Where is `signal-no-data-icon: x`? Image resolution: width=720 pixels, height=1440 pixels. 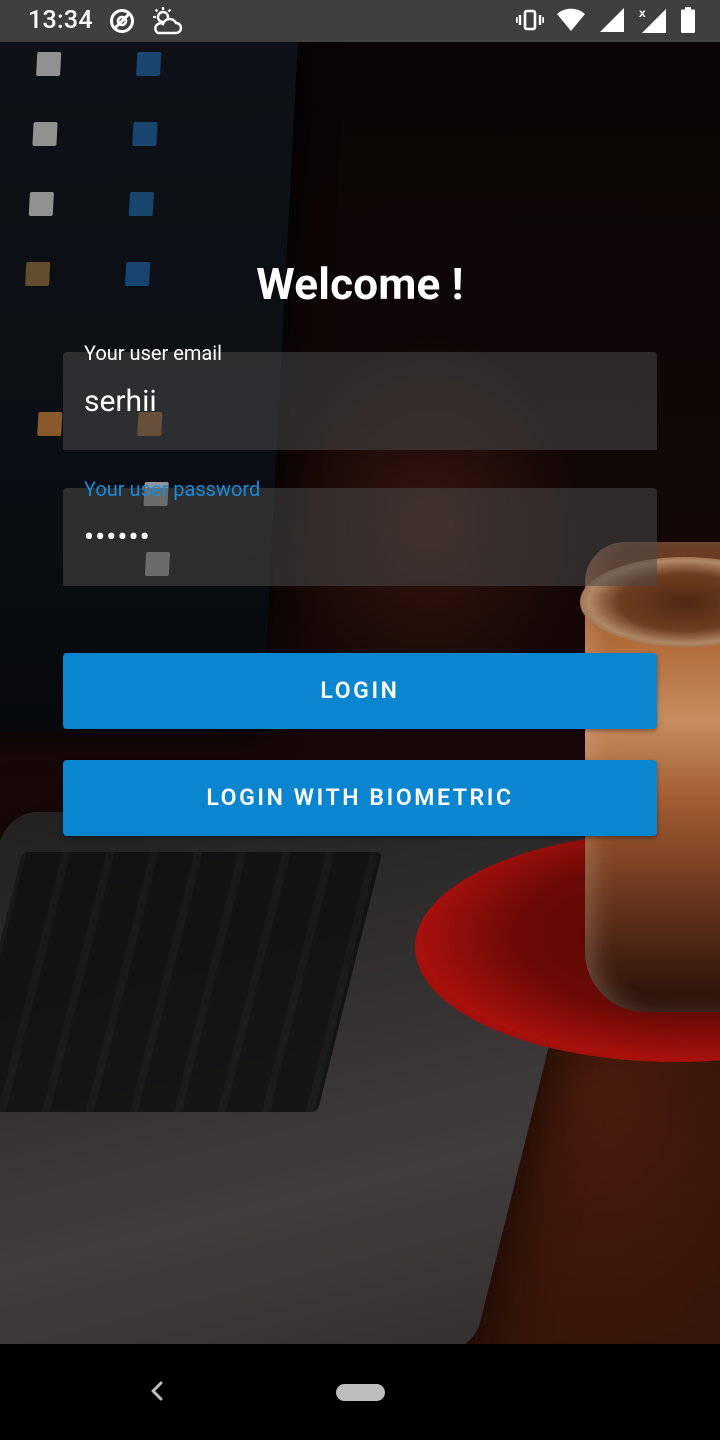
signal-no-data-icon: x is located at coordinates (653, 22).